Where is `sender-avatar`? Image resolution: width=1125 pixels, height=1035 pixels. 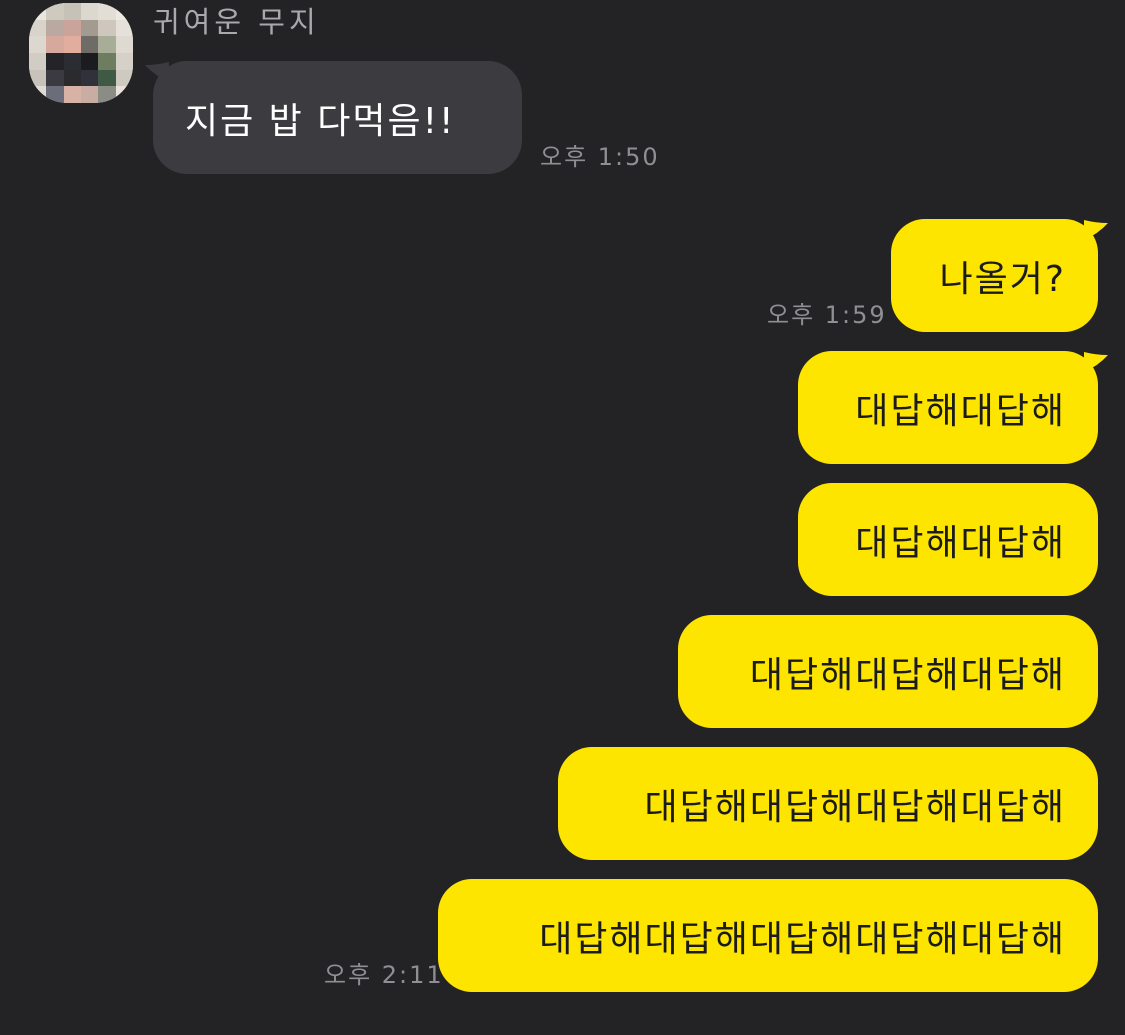
sender-avatar is located at coordinates (81, 53).